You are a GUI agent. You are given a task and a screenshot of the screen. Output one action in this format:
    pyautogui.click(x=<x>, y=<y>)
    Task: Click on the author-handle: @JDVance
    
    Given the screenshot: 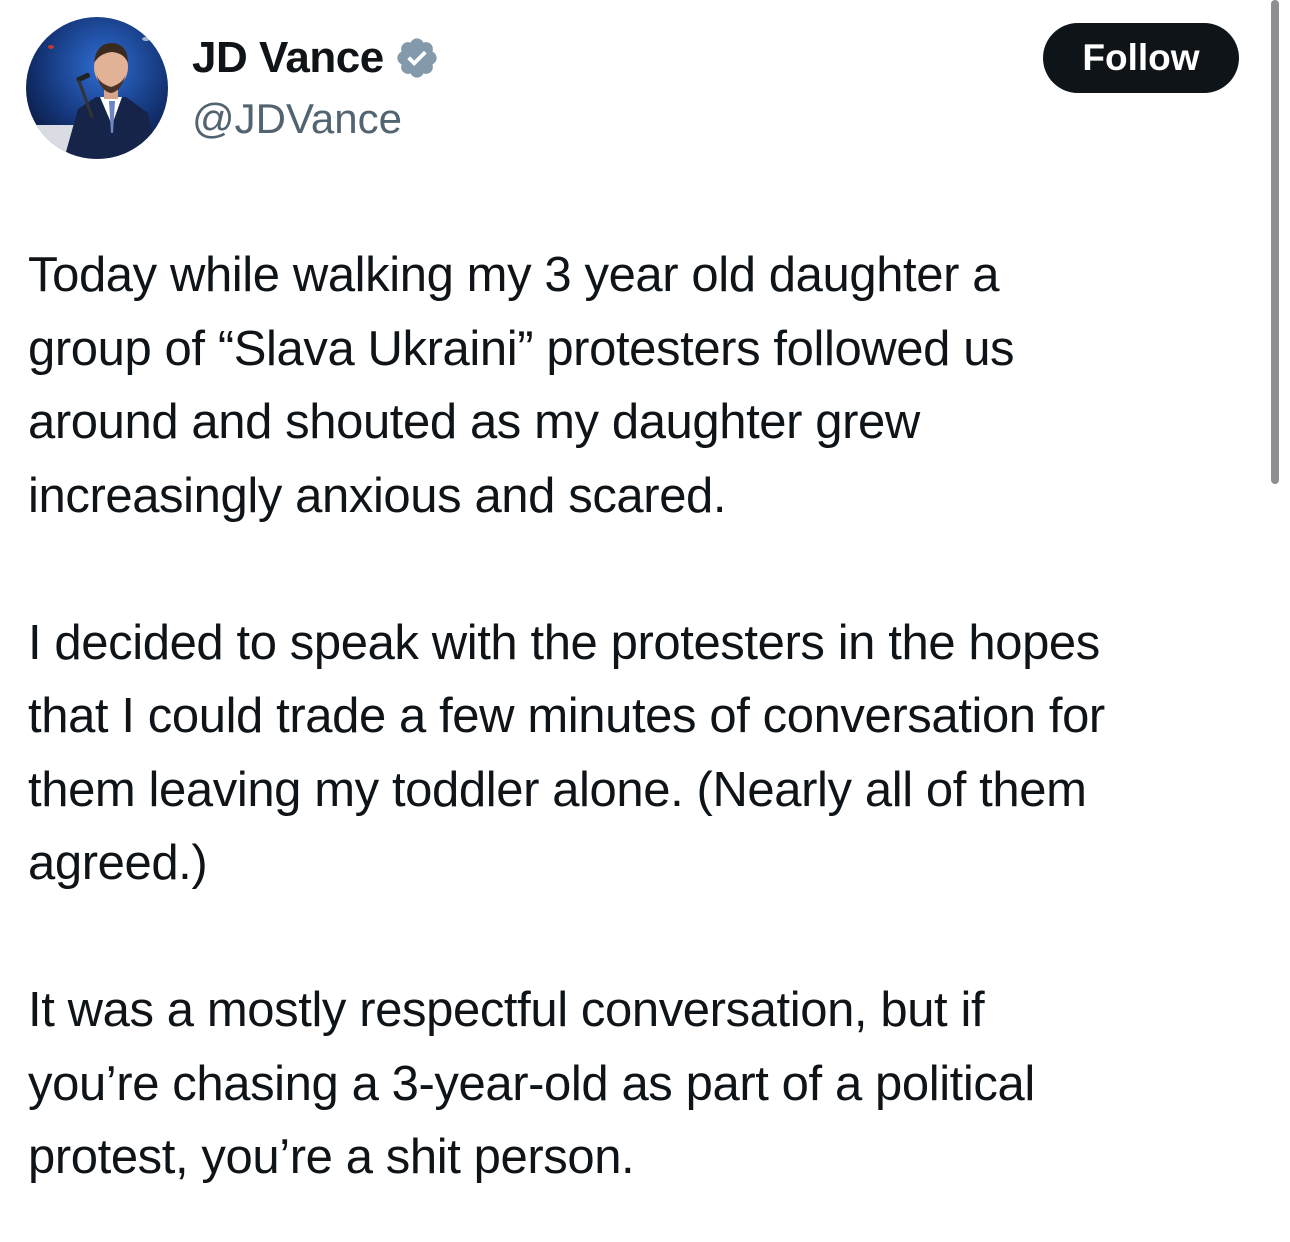 What is the action you would take?
    pyautogui.click(x=297, y=119)
    